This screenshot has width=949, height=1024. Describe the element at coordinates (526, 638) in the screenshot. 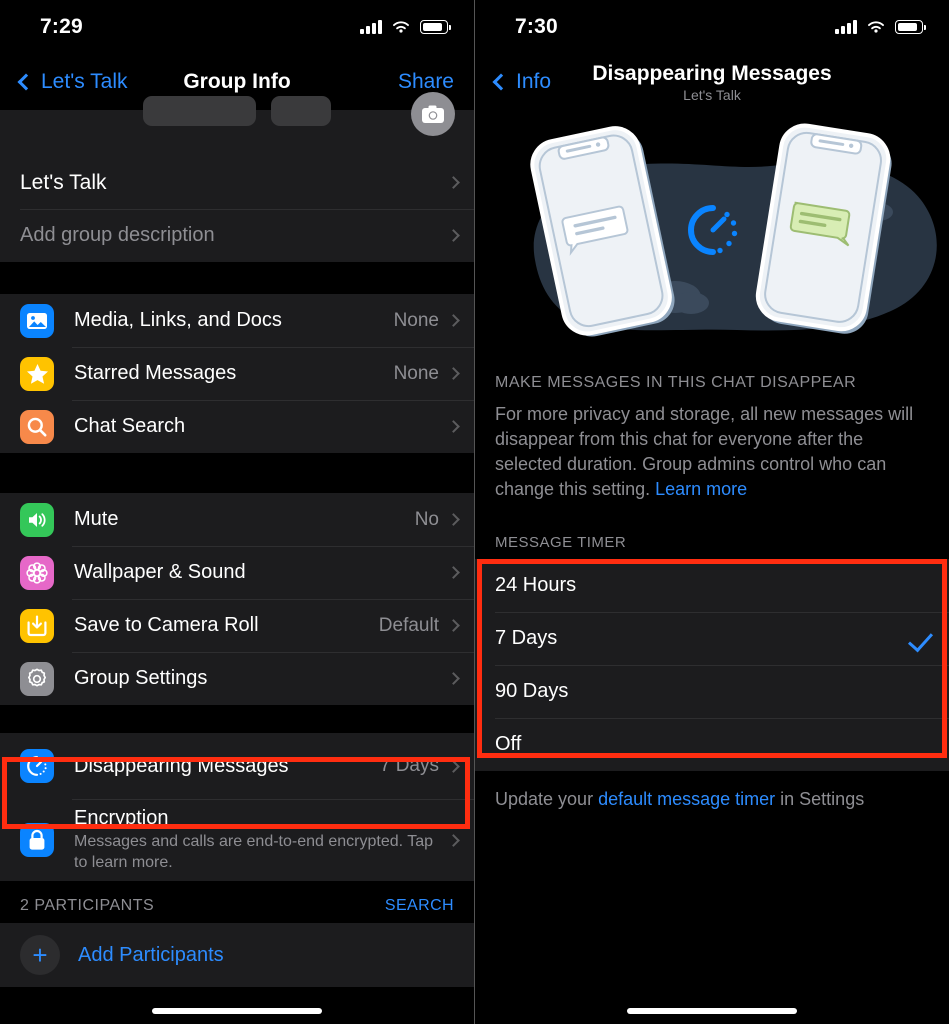

I see `option-label: 7 Days` at that location.